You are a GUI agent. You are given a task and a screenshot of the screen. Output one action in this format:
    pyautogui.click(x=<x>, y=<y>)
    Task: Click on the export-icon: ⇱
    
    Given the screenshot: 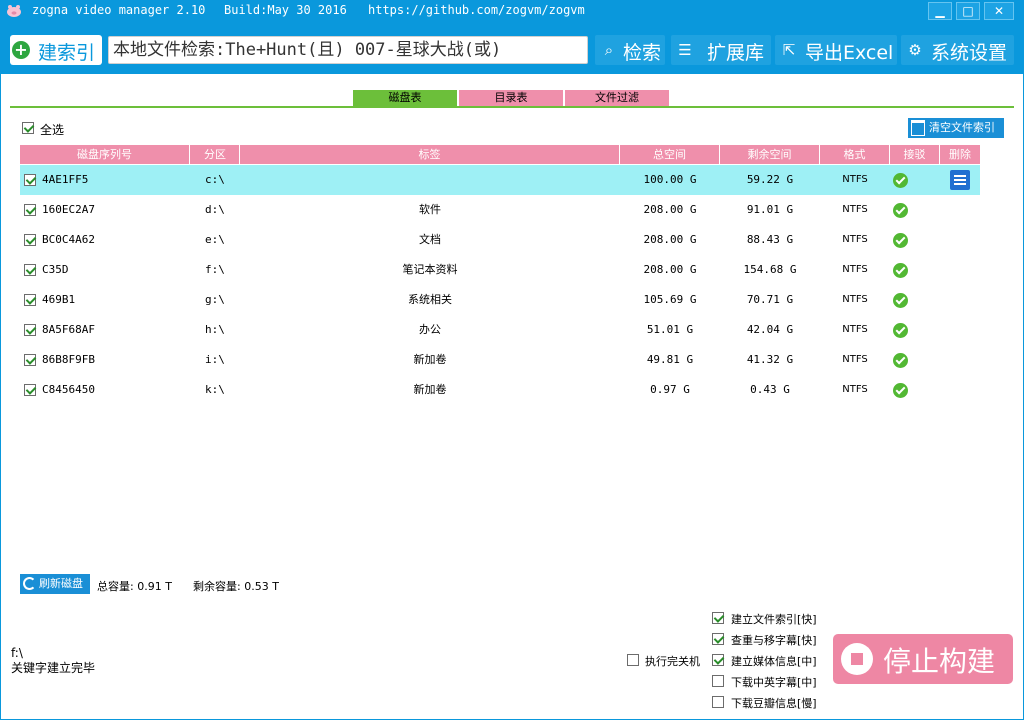 What is the action you would take?
    pyautogui.click(x=789, y=50)
    